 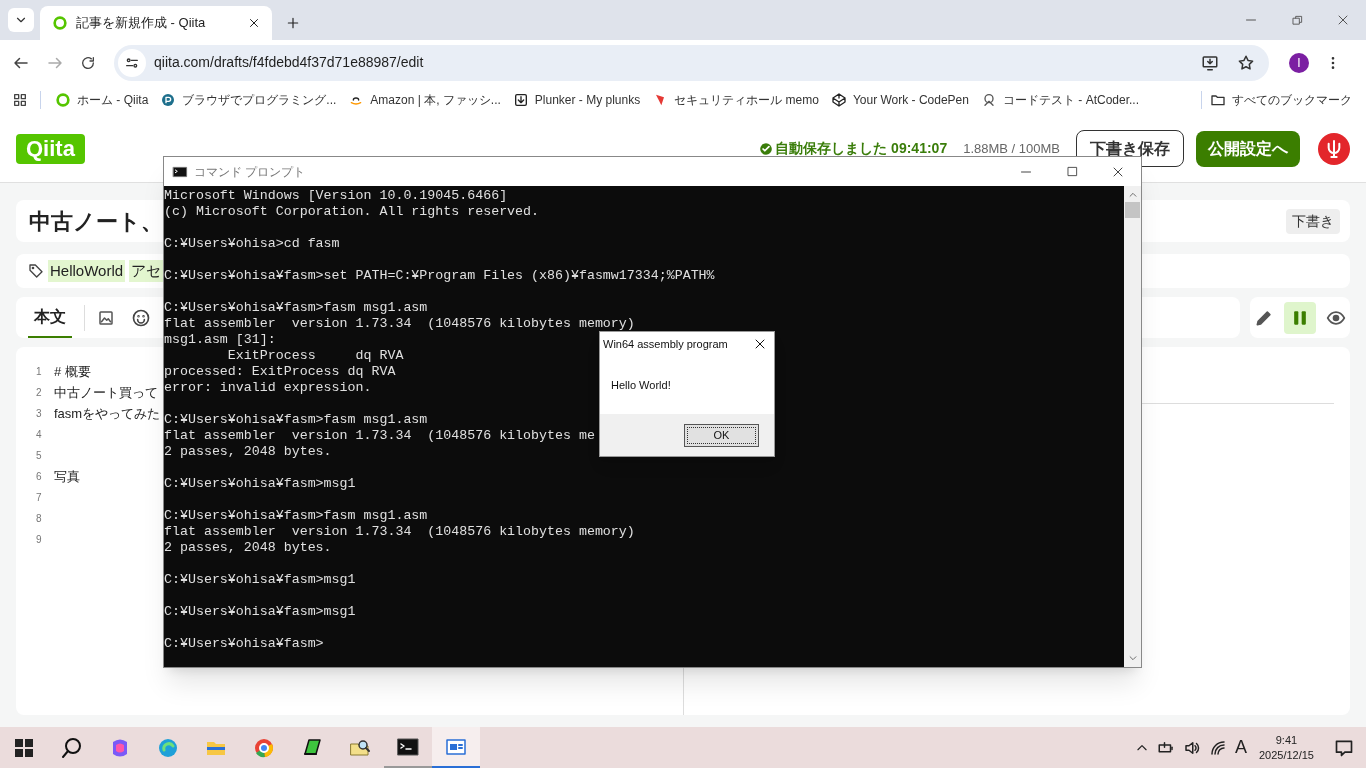 I want to click on draft-badge: 下書き, so click(x=1313, y=221).